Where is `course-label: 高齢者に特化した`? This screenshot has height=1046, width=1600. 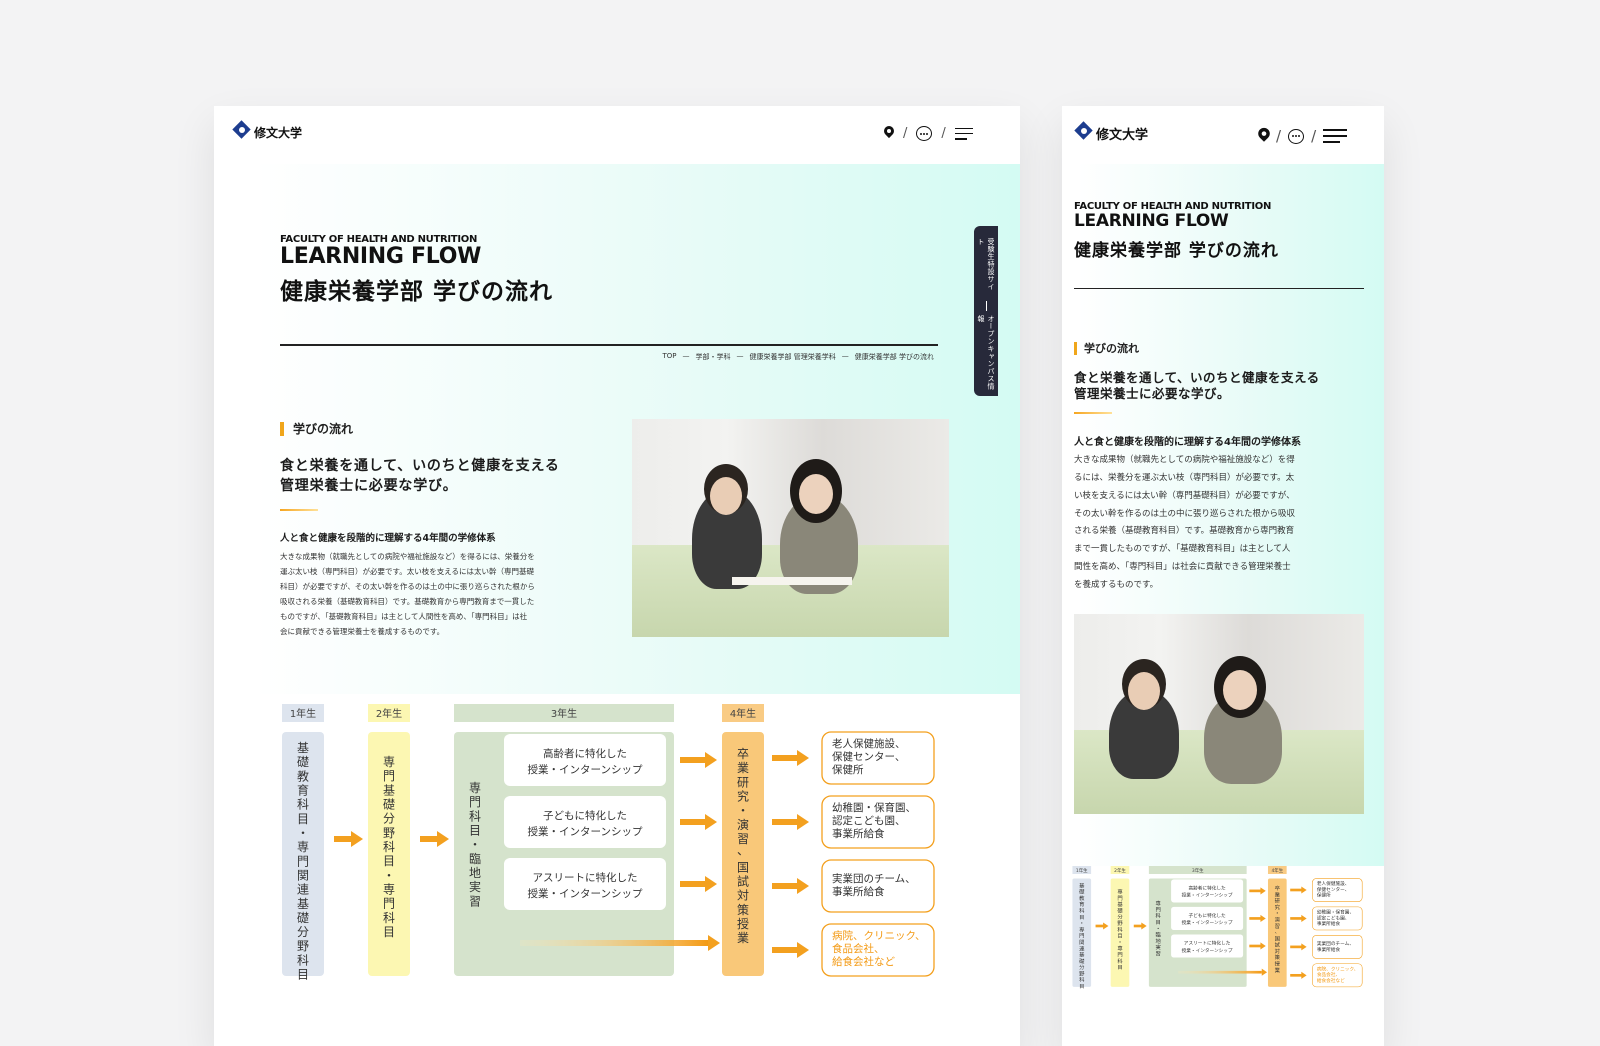 course-label: 高齢者に特化した is located at coordinates (1207, 888).